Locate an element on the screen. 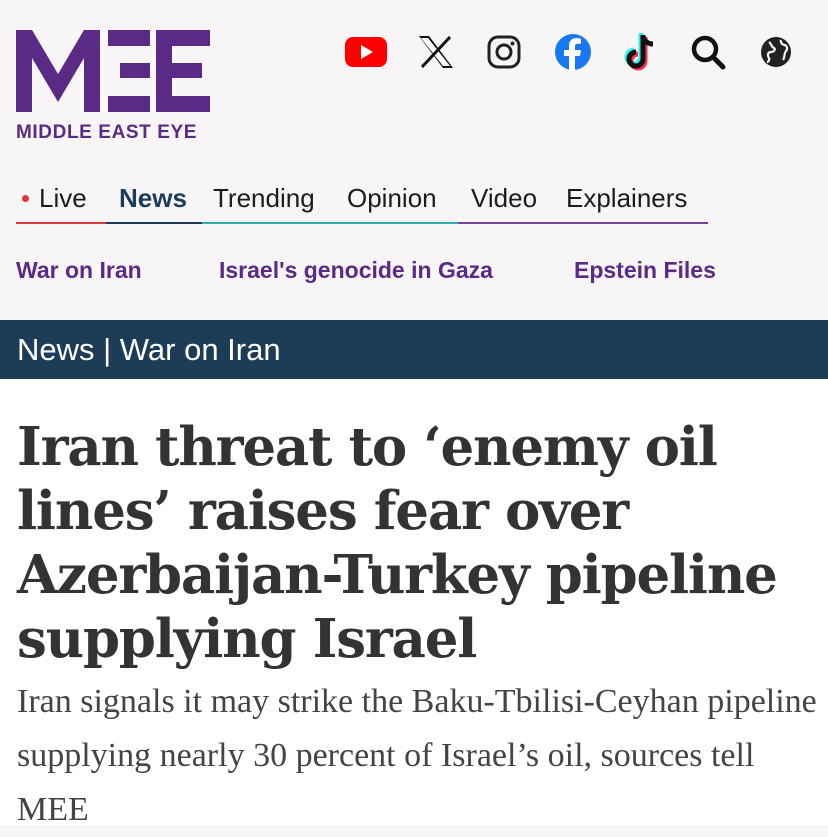 The height and width of the screenshot is (837, 828). nav-item-opinion: Opinion is located at coordinates (397, 201).